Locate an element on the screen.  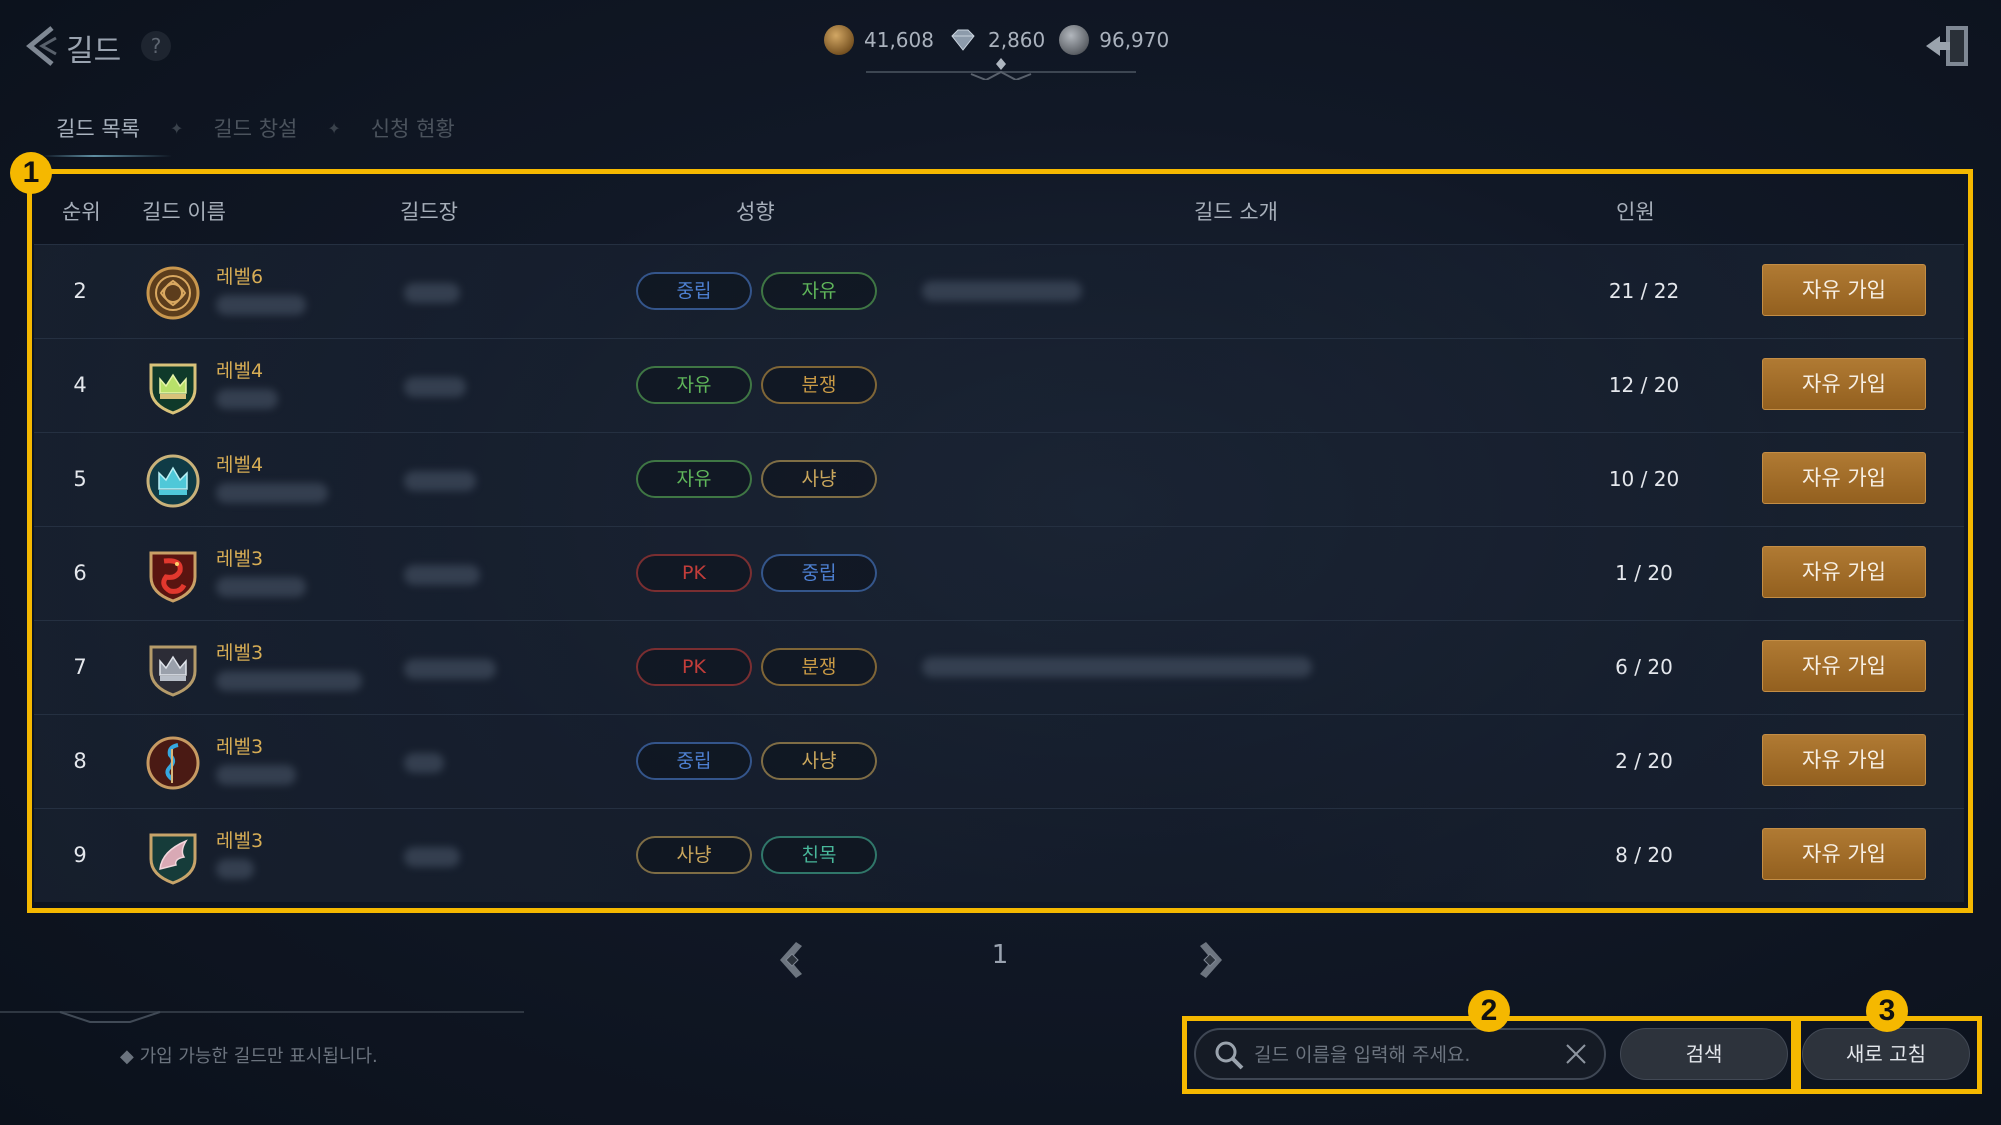
diamond-amount: 2,860 is located at coordinates (1016, 40).